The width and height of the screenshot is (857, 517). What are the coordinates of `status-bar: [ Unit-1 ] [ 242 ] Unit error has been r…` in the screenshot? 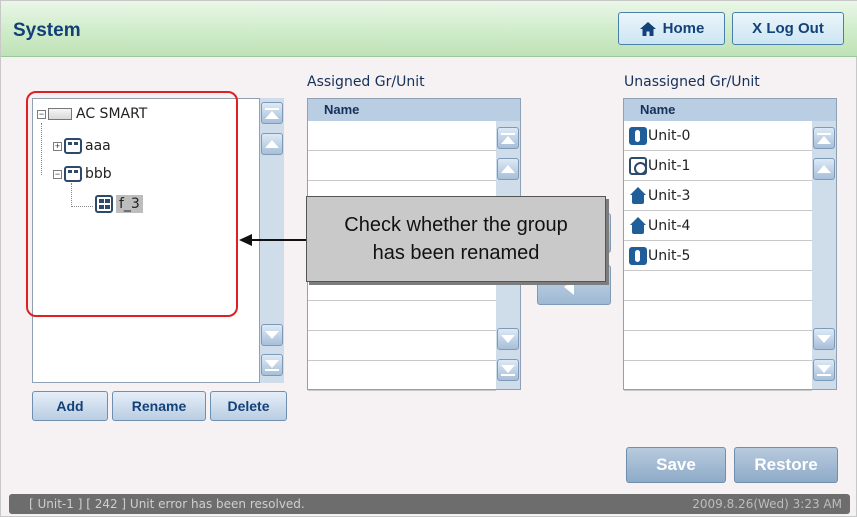 It's located at (429, 504).